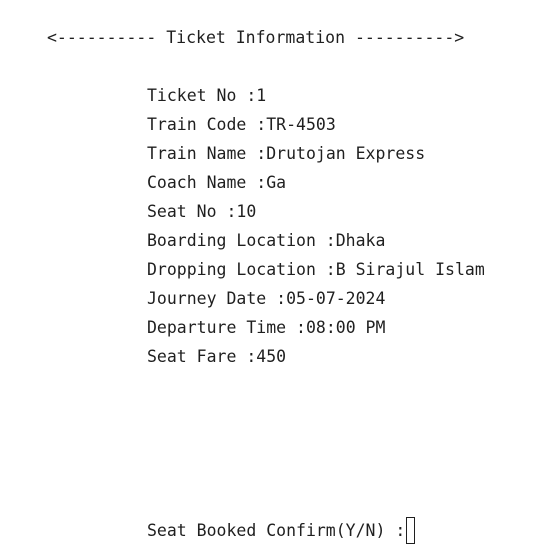 The image size is (547, 556). Describe the element at coordinates (241, 269) in the screenshot. I see `field-label: Dropping Location :` at that location.